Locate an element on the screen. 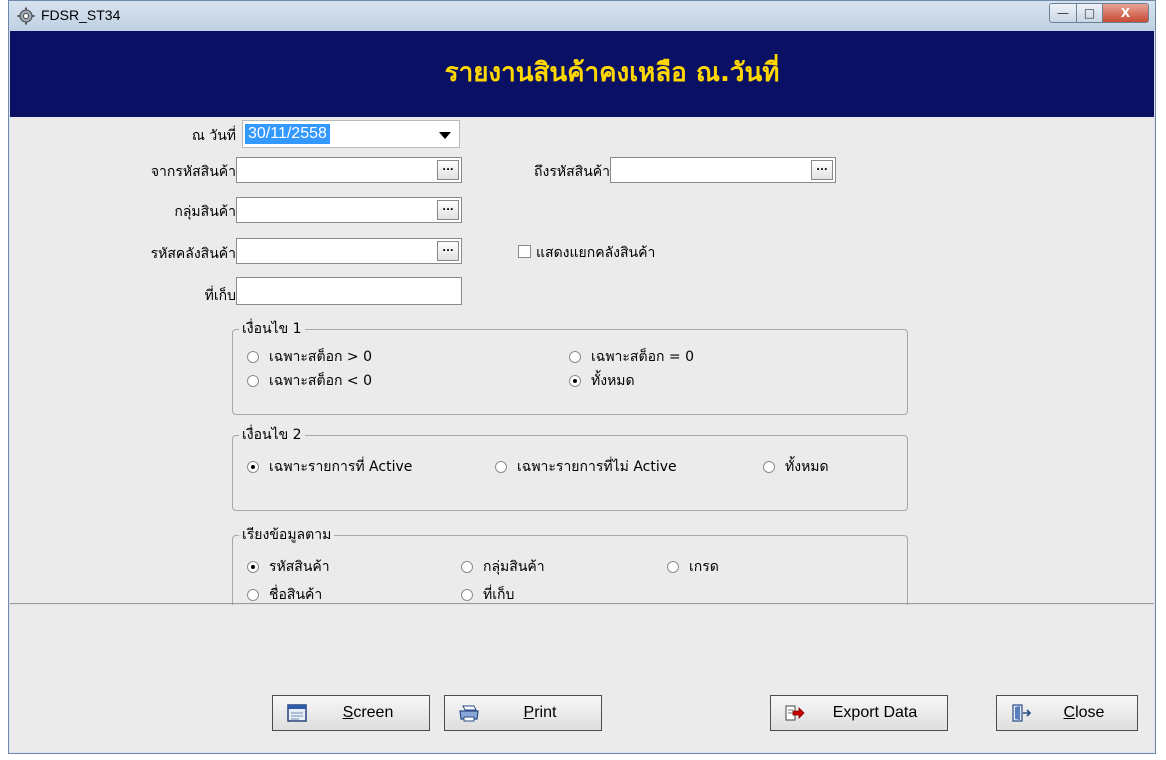 This screenshot has height=760, width=1166. option-label: เฉพาะสต็อก = 0 is located at coordinates (642, 357).